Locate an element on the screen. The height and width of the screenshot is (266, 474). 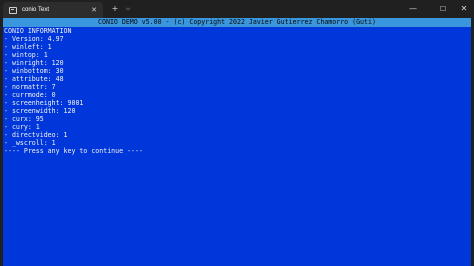
new-tab-button: + is located at coordinates (115, 9).